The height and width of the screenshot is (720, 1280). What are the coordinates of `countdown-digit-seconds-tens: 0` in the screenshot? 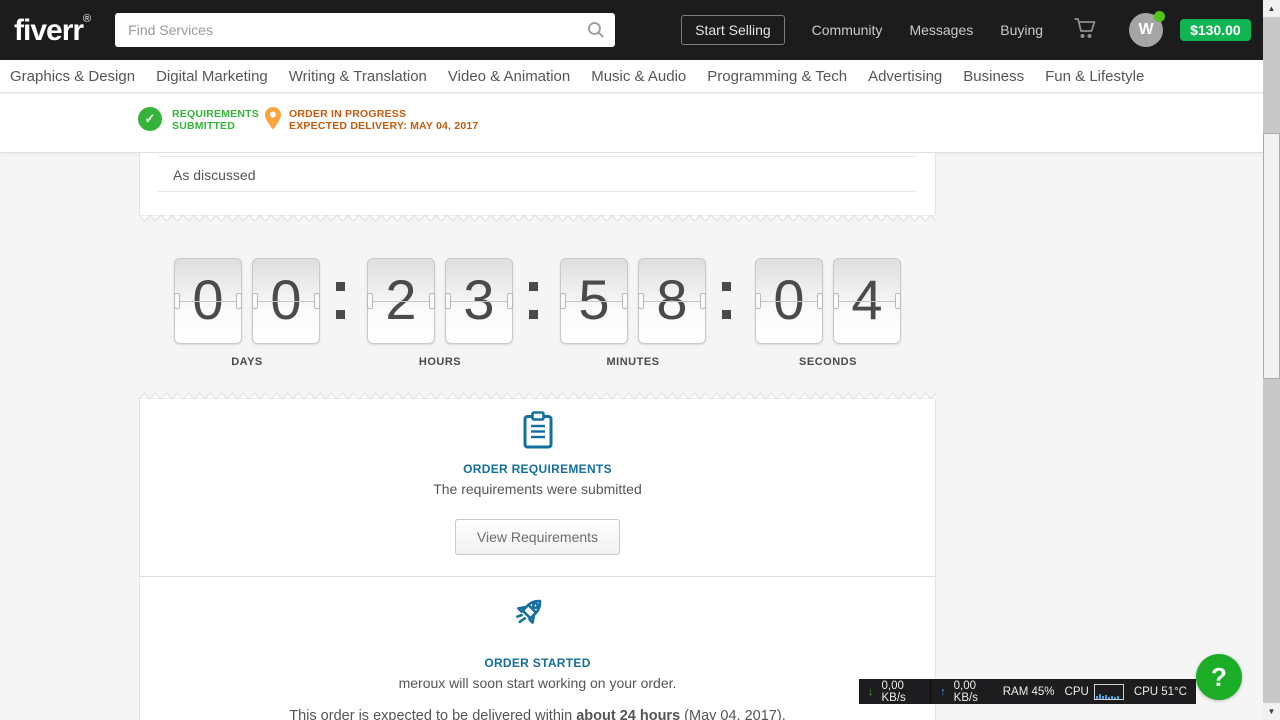 It's located at (789, 301).